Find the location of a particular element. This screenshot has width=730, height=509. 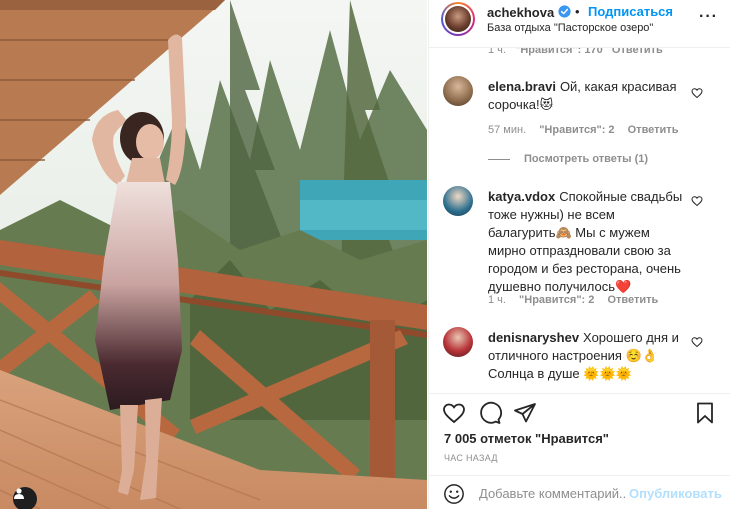

follow-button: Подписаться is located at coordinates (630, 11).